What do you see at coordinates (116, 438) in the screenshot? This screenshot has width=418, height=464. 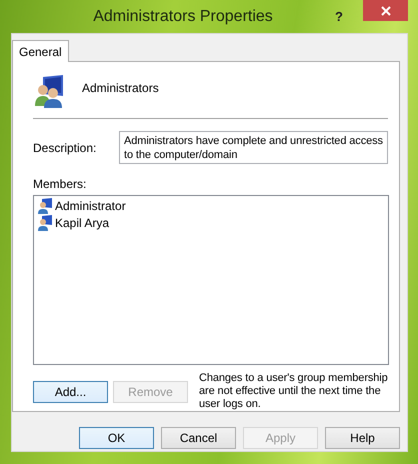 I see `dialog-button: OK` at bounding box center [116, 438].